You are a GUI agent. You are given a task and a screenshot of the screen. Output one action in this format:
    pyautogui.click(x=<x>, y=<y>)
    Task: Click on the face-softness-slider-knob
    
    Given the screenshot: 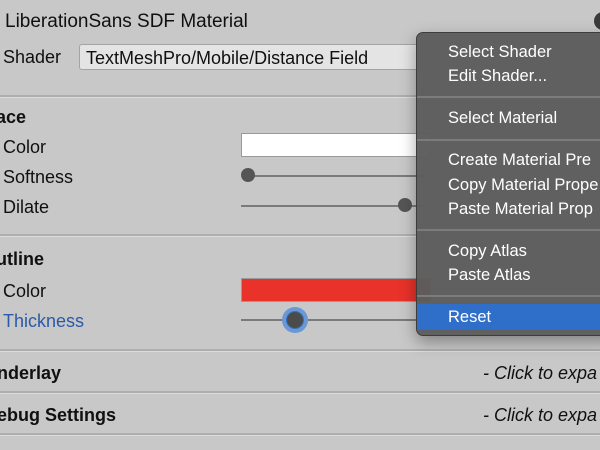 What is the action you would take?
    pyautogui.click(x=248, y=175)
    